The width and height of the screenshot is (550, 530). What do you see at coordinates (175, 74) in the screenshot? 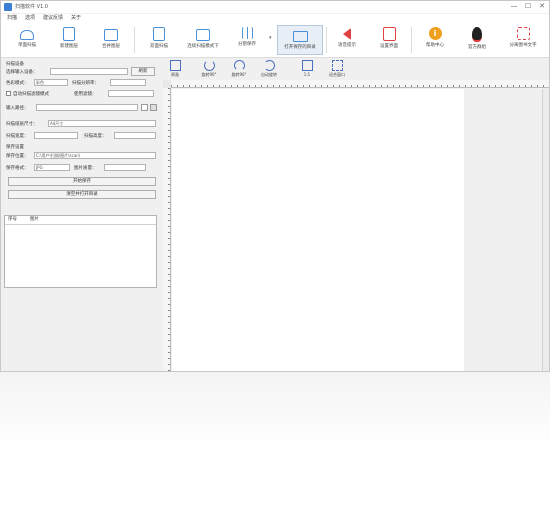
I see `image-tool-label: 原画` at bounding box center [175, 74].